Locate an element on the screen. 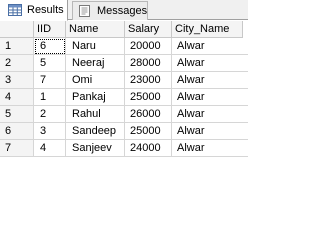 Image resolution: width=320 pixels, height=240 pixels. cell-iid: 2 is located at coordinates (50, 114).